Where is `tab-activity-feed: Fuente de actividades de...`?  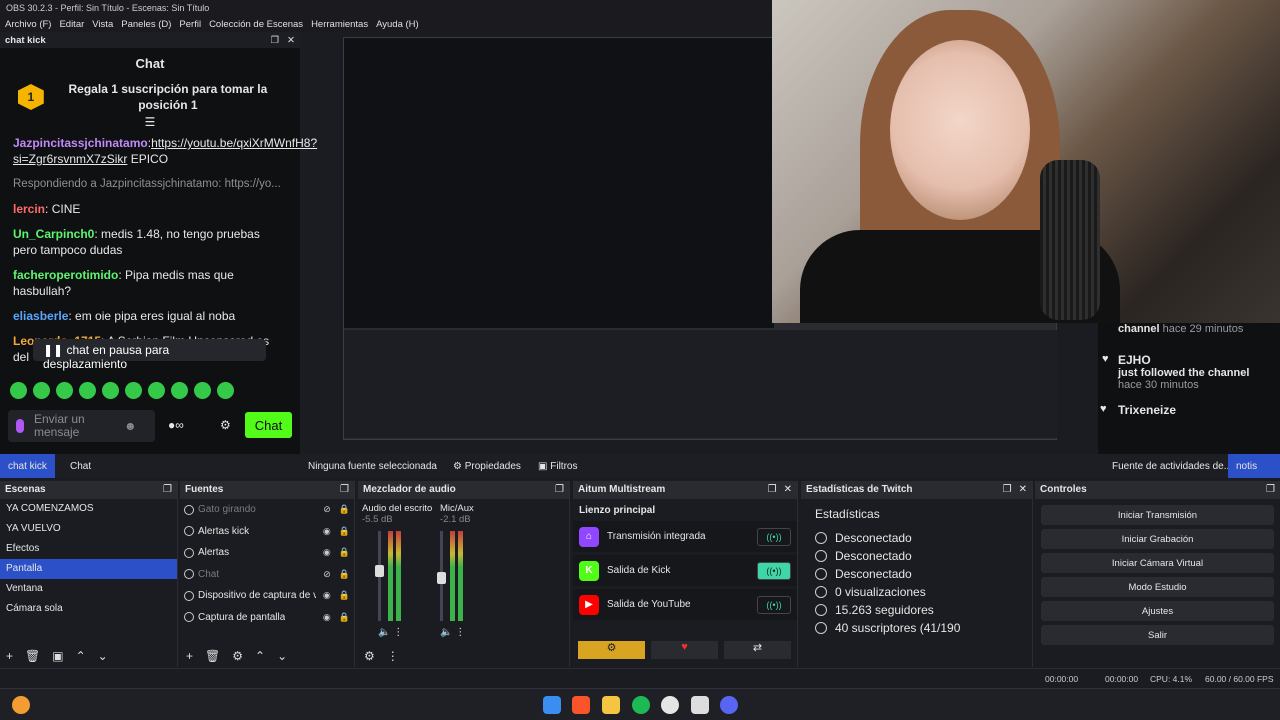
tab-activity-feed: Fuente de actividades de... is located at coordinates (1172, 466).